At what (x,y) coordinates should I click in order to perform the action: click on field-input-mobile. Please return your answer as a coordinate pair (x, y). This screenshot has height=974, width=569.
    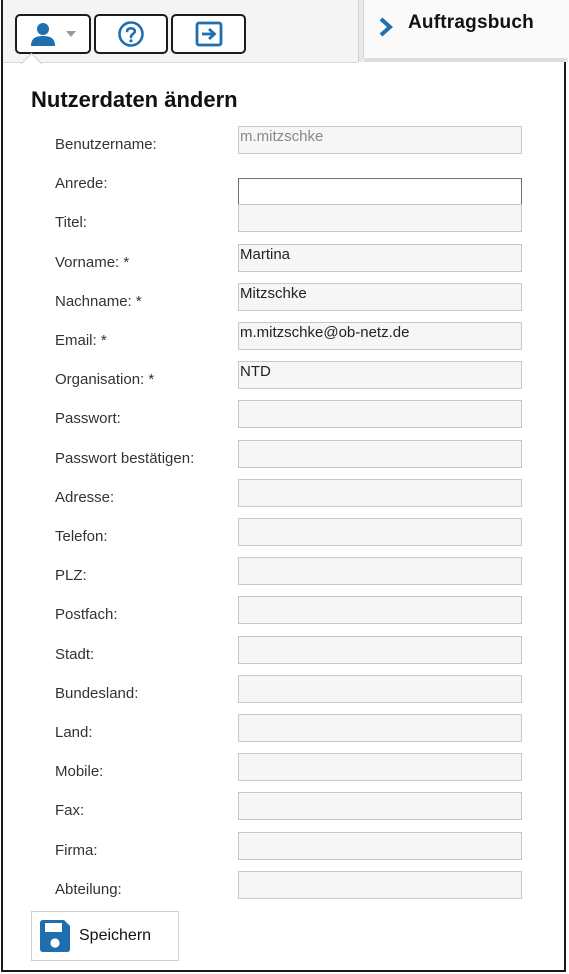
    Looking at the image, I should click on (380, 767).